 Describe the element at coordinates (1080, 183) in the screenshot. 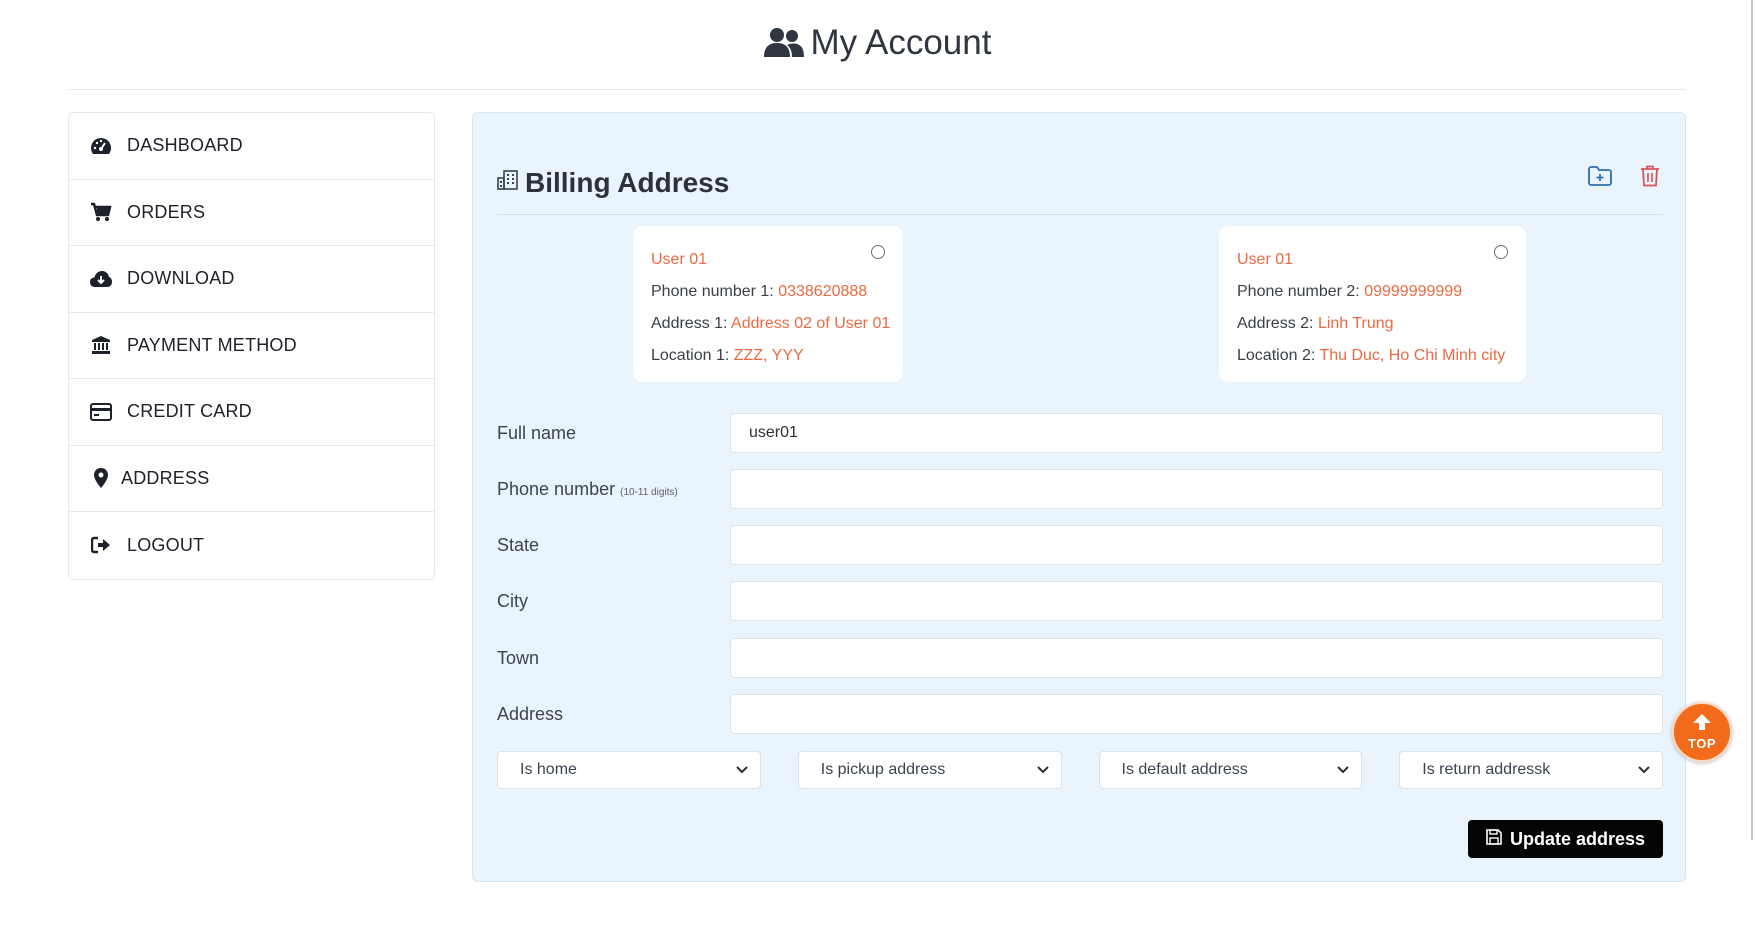

I see `card-header: Billing Address` at that location.